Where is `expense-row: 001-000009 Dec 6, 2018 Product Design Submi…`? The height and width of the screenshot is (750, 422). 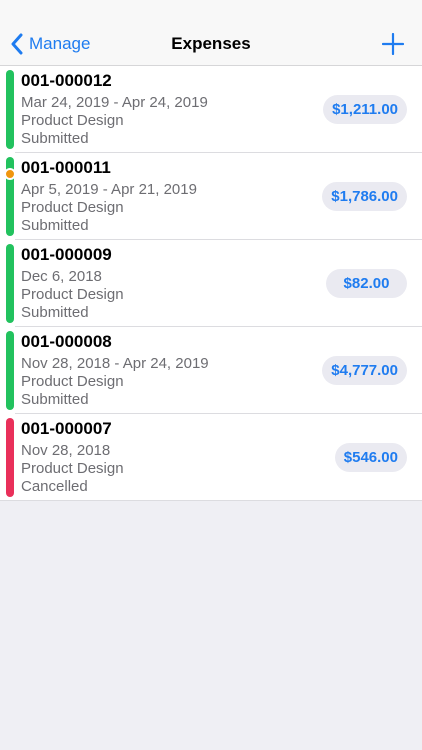 expense-row: 001-000009 Dec 6, 2018 Product Design Submi… is located at coordinates (211, 283).